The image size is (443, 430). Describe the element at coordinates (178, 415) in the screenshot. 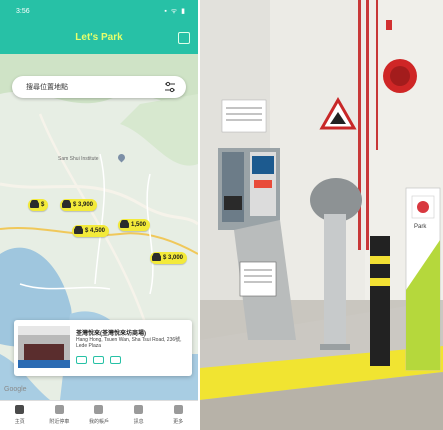

I see `tab-more: 更多` at that location.